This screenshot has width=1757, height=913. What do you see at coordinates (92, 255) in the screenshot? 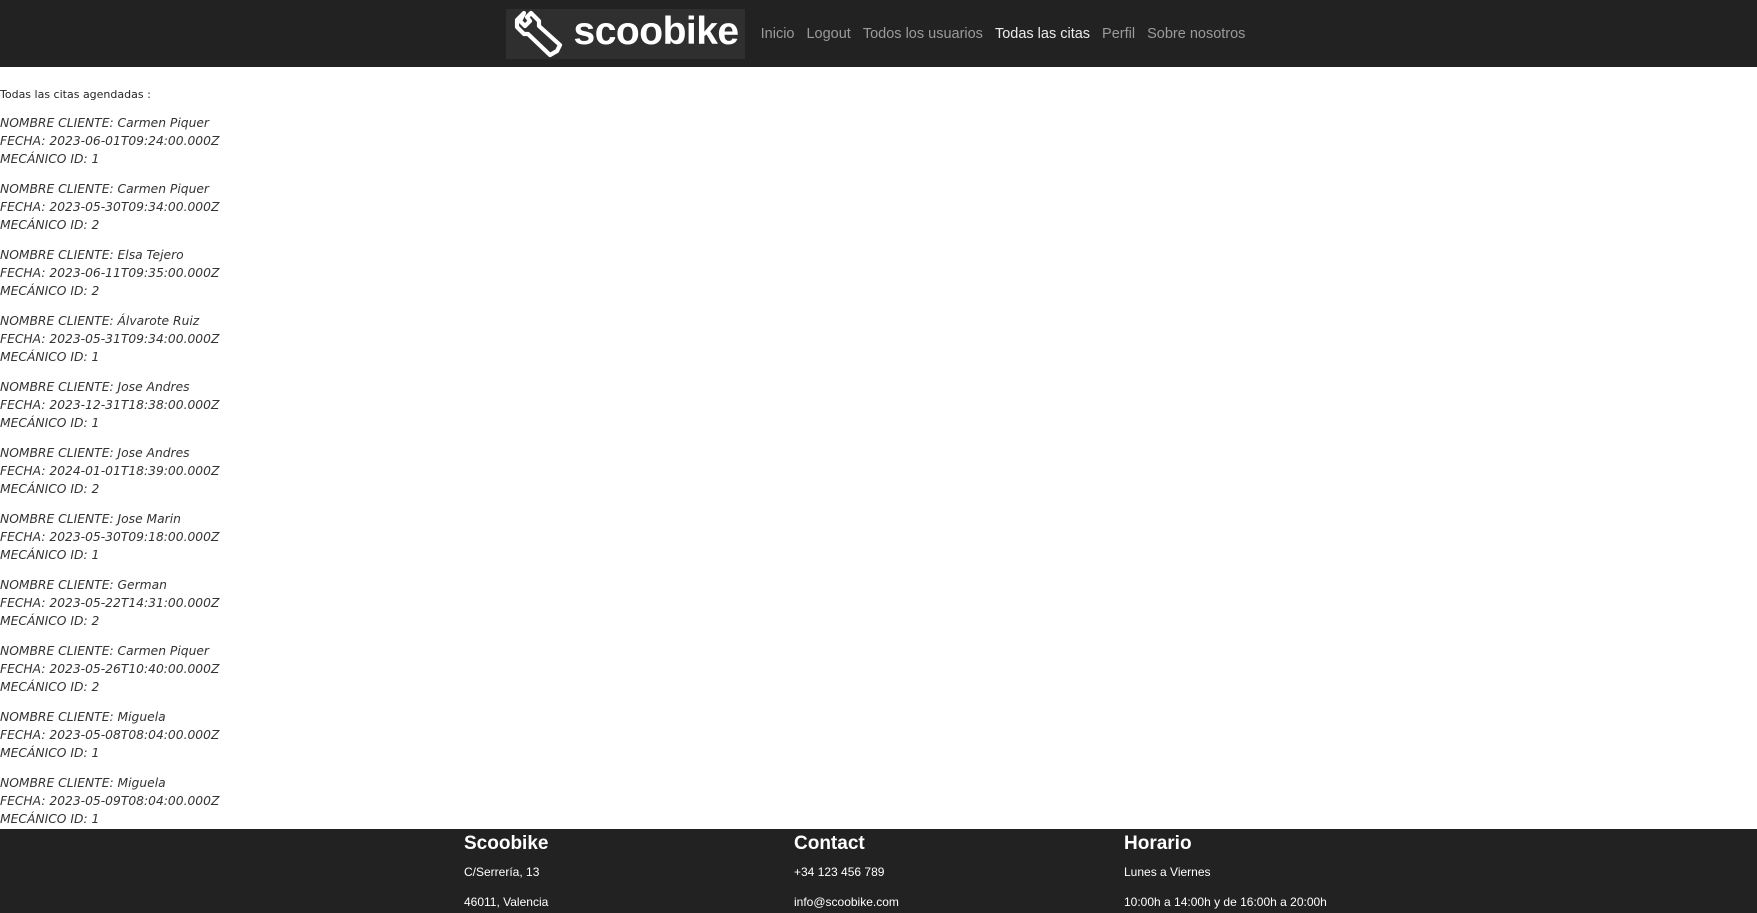
I see `appointment-client: NOMBRE CLIENTE: Elsa Tejero` at bounding box center [92, 255].